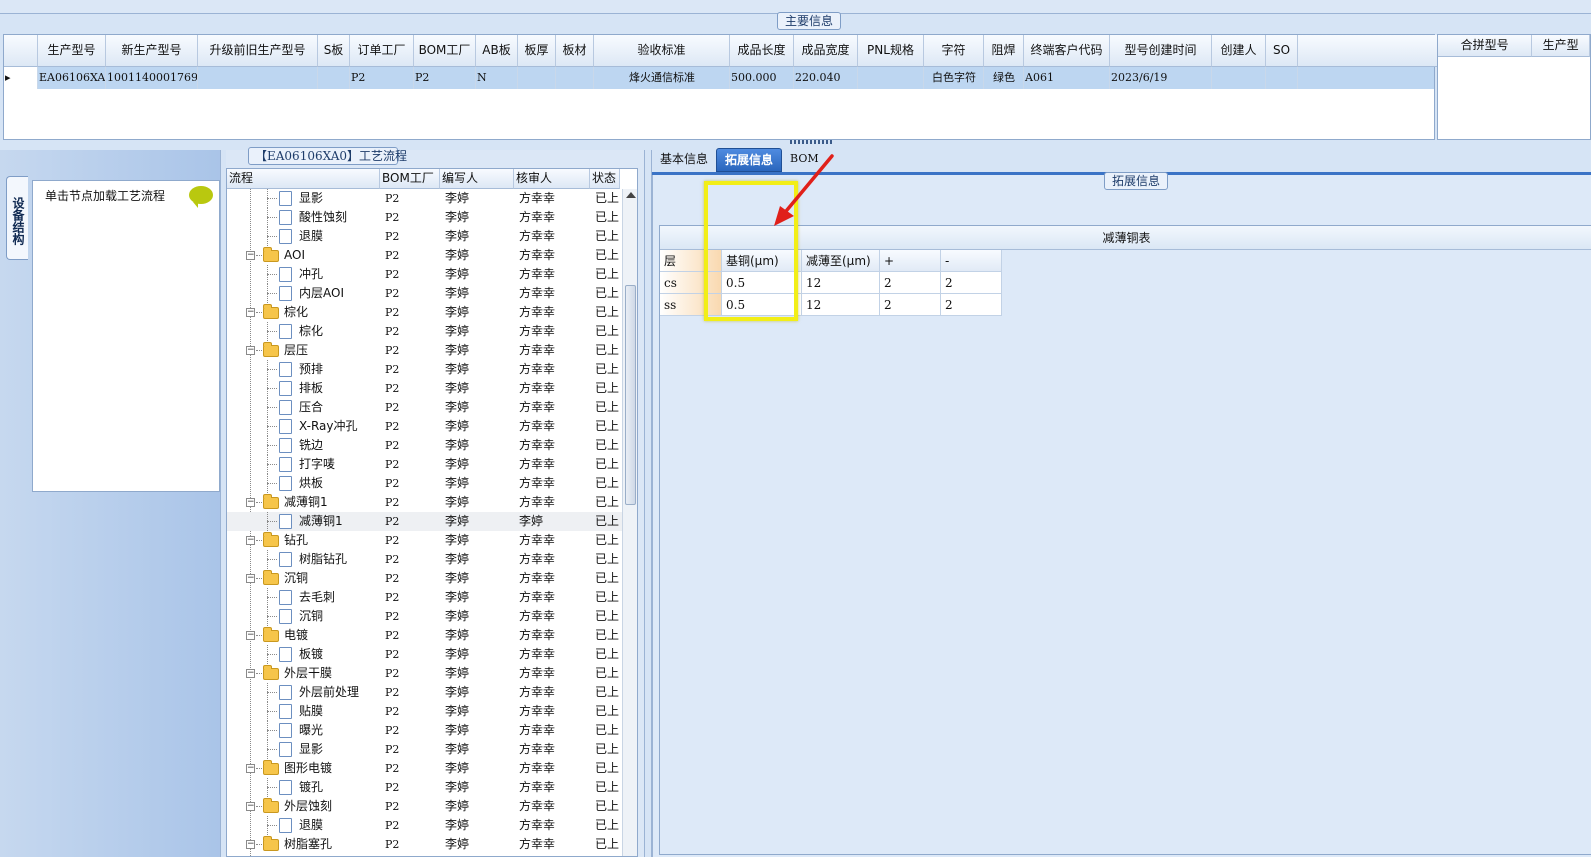 The width and height of the screenshot is (1591, 857). I want to click on main-cell: N, so click(497, 78).